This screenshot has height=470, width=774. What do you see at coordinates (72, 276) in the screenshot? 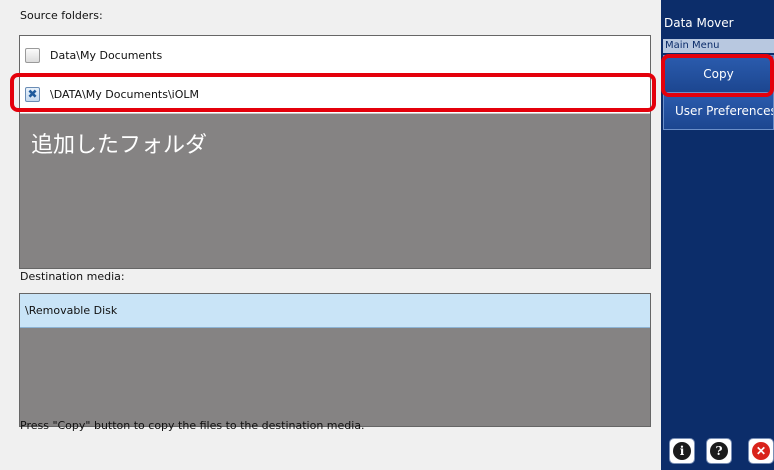
I see `destination-media-label: Destination media:` at bounding box center [72, 276].